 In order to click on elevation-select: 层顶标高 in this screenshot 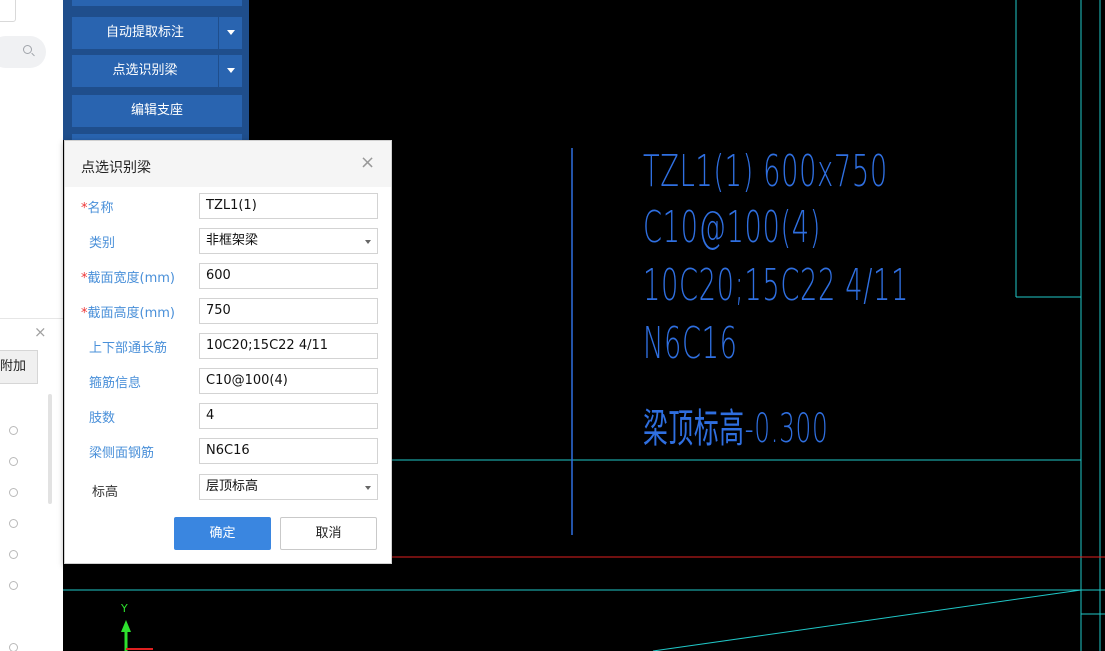, I will do `click(288, 487)`.